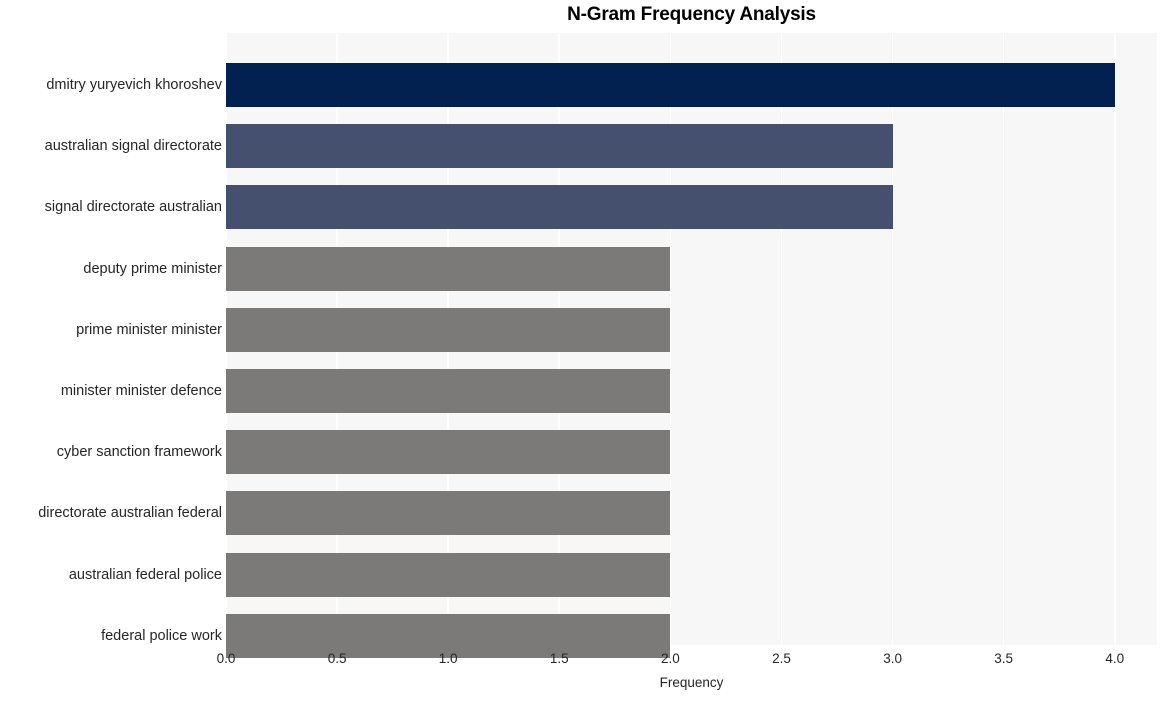 This screenshot has height=701, width=1166. I want to click on y-tick-label: directorate australian federal, so click(130, 513).